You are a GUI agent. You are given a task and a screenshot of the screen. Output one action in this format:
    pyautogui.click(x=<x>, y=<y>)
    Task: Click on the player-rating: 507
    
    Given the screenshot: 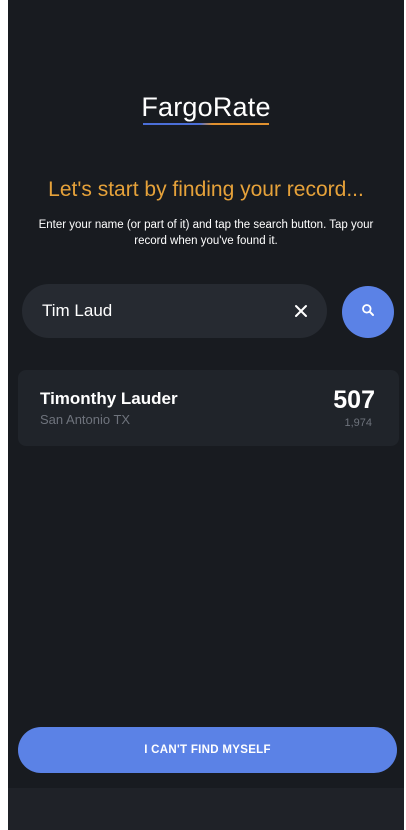 What is the action you would take?
    pyautogui.click(x=354, y=400)
    